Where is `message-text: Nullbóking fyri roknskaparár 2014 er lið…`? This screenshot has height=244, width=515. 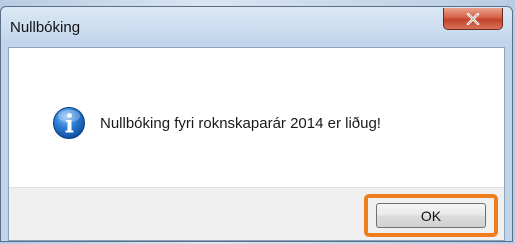
message-text: Nullbóking fyri roknskaparár 2014 er lið… is located at coordinates (240, 123).